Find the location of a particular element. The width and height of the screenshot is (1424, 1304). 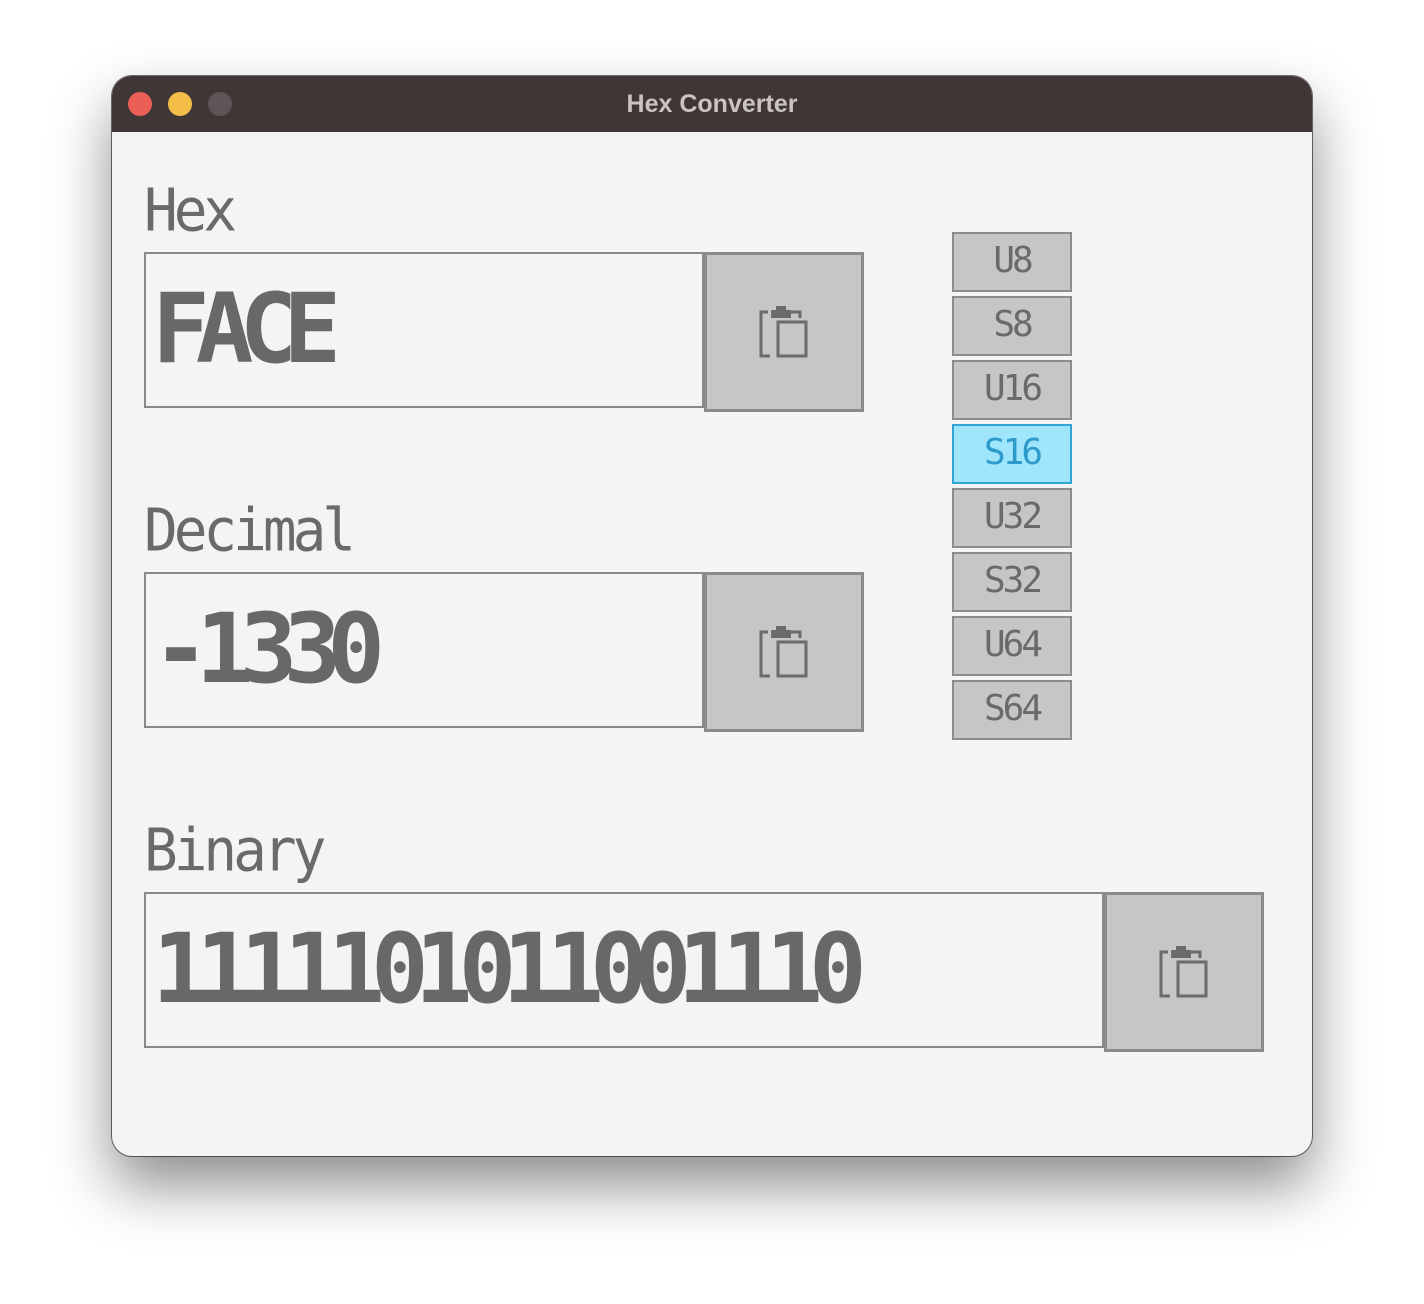

binary-field: 1111101011001110 is located at coordinates (624, 970).